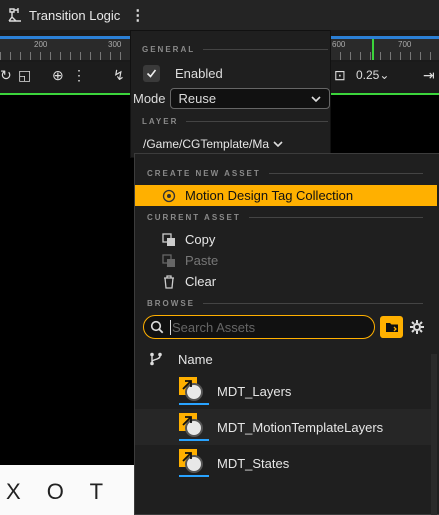 The width and height of the screenshot is (439, 515). What do you see at coordinates (79, 75) in the screenshot?
I see `more-options-icon: ⋮` at bounding box center [79, 75].